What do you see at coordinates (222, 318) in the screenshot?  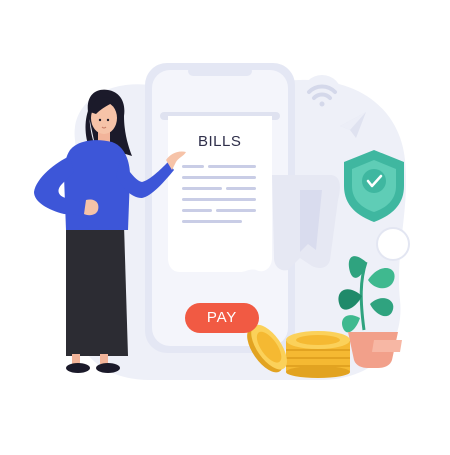 I see `pay-button: PAY` at bounding box center [222, 318].